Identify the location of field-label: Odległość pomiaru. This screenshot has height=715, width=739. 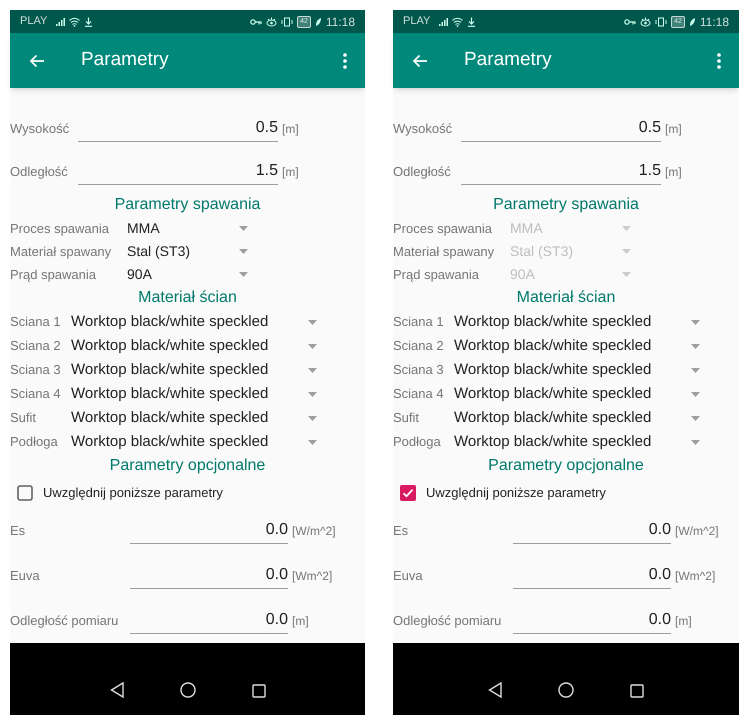
(65, 621).